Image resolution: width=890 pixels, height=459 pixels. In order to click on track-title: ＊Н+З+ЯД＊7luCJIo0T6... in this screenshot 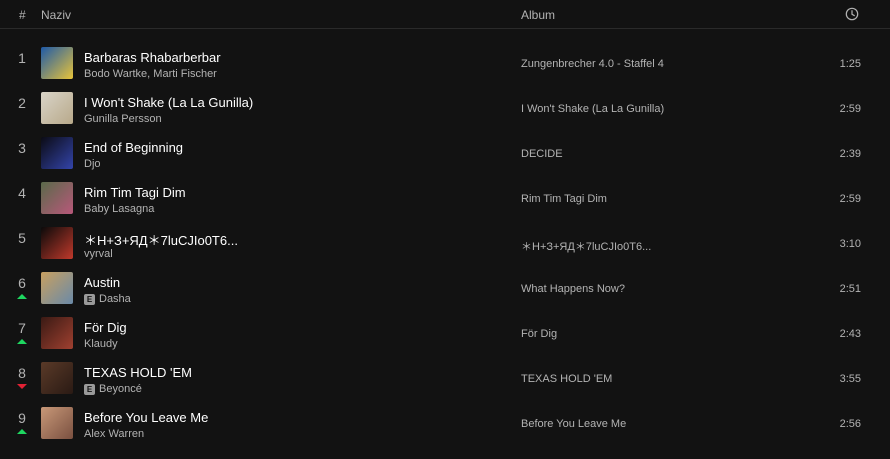, I will do `click(161, 239)`.